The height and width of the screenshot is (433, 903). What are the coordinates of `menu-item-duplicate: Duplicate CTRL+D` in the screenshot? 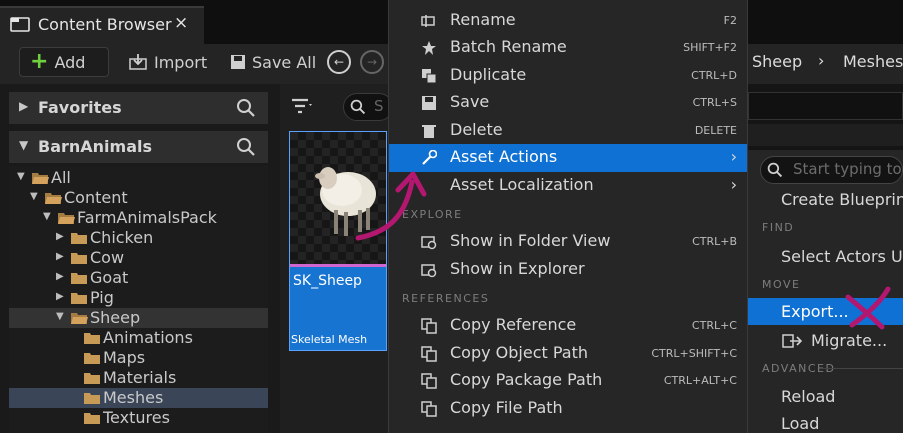 It's located at (568, 76).